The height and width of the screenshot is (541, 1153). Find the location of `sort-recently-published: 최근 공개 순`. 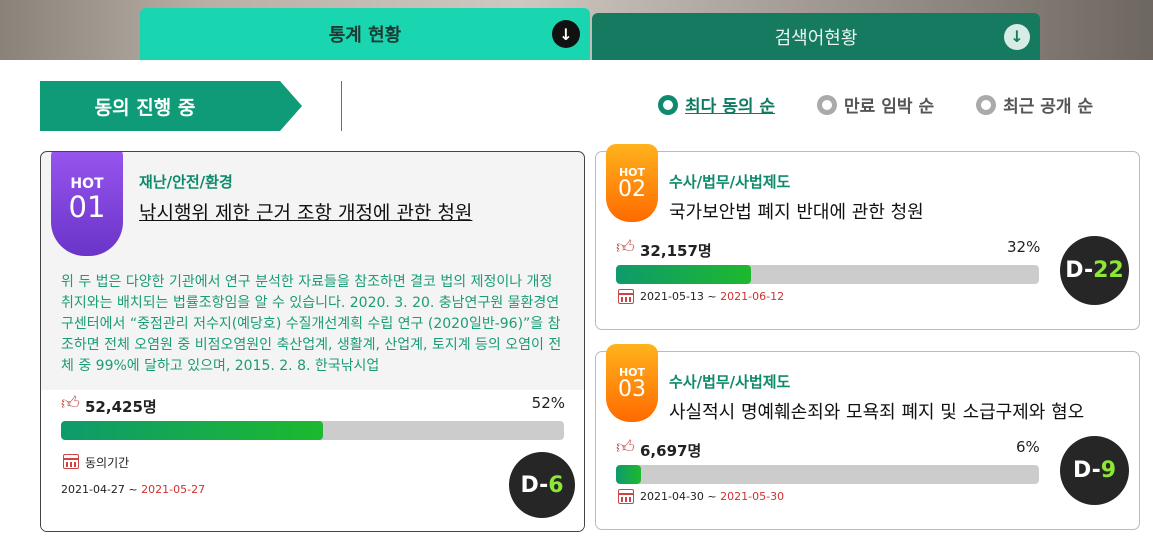

sort-recently-published: 최근 공개 순 is located at coordinates (1034, 104).